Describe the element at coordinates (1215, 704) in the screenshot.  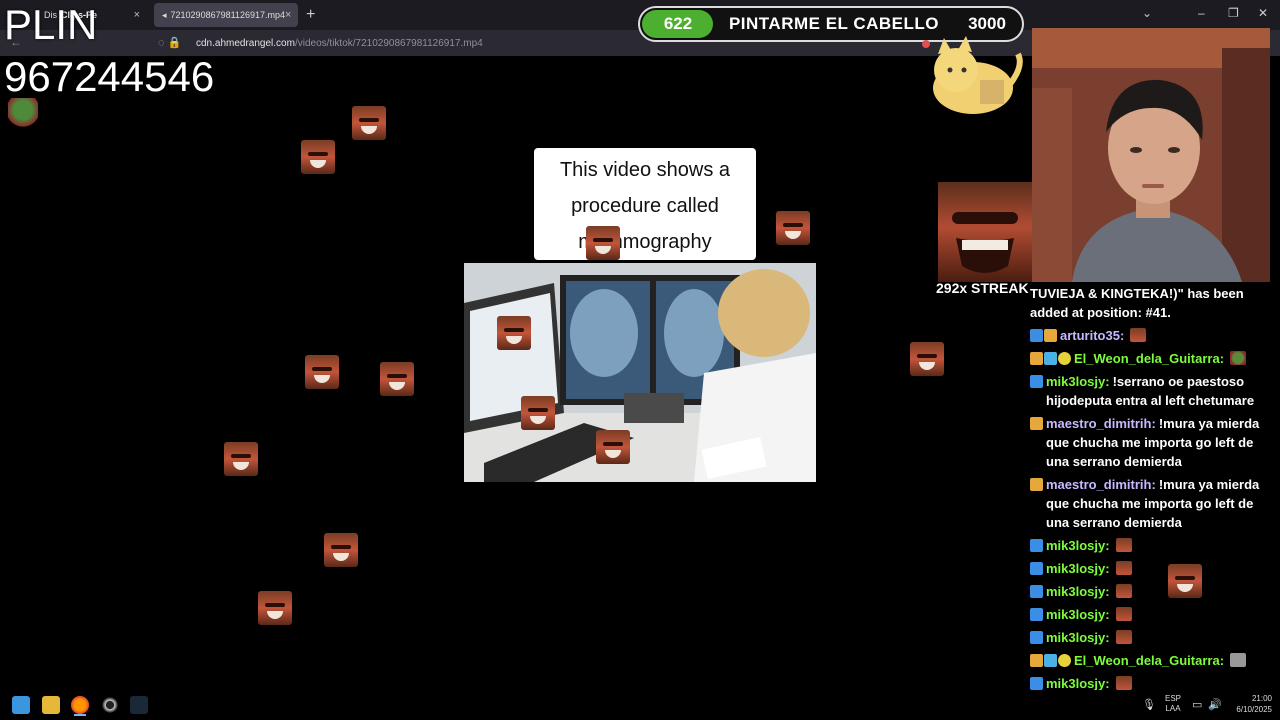
I see `volume-icon: 🔊` at that location.